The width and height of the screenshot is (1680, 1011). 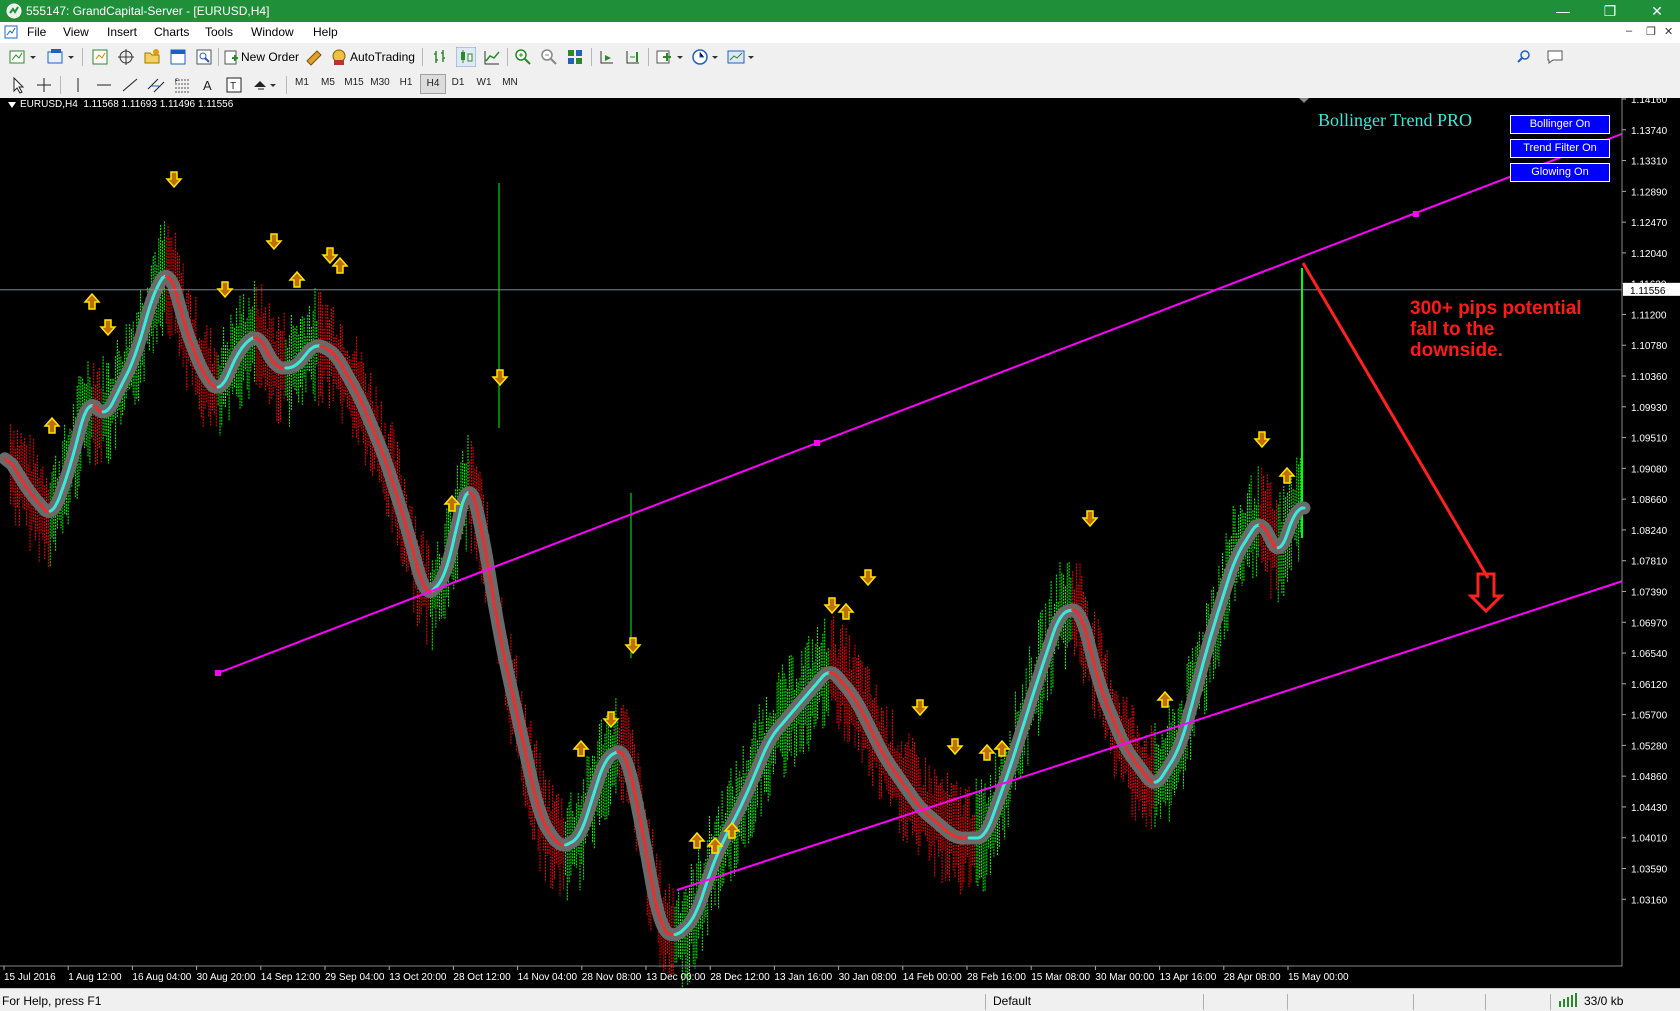 I want to click on svg-text: F, so click(x=177, y=82).